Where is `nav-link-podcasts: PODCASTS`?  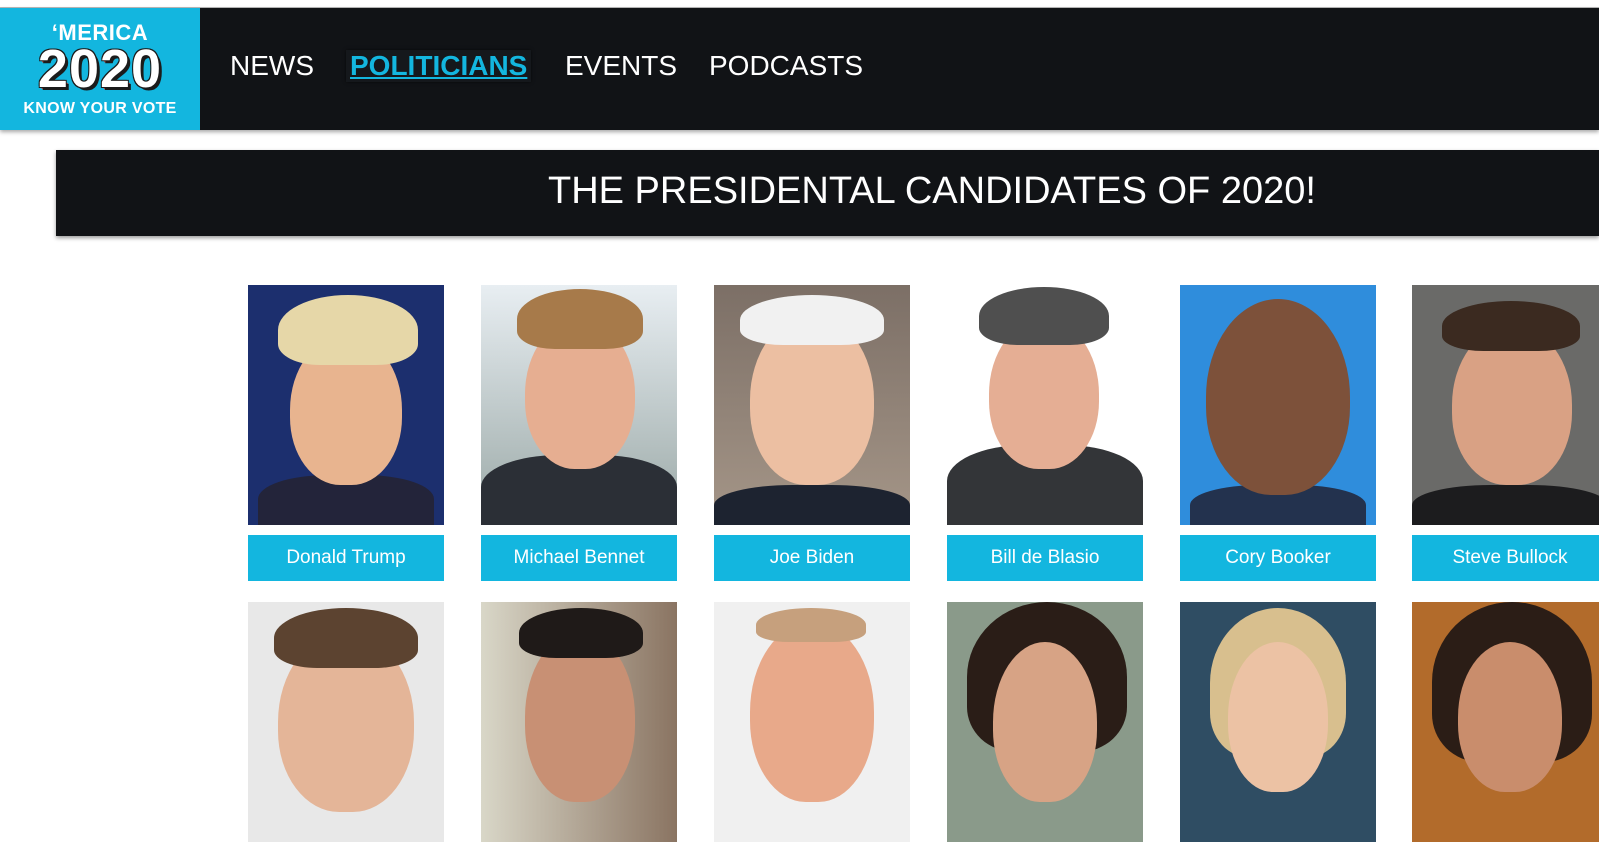
nav-link-podcasts: PODCASTS is located at coordinates (786, 66).